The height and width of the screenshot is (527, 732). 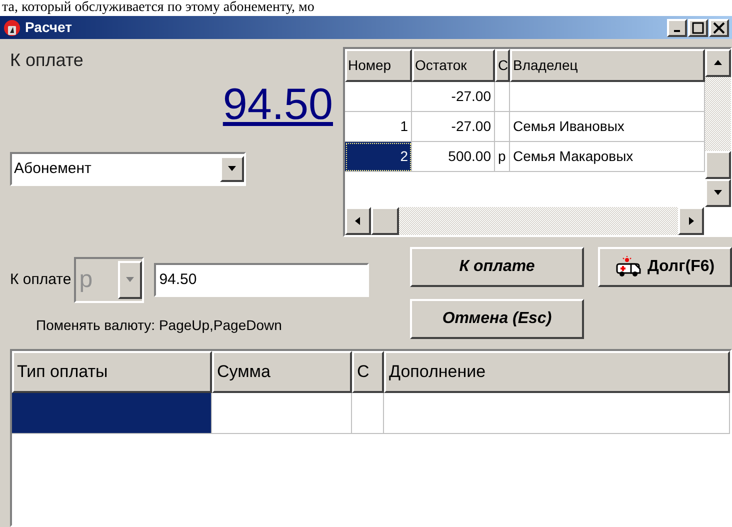 I want to click on debt-button: Долг(F6), so click(x=665, y=267).